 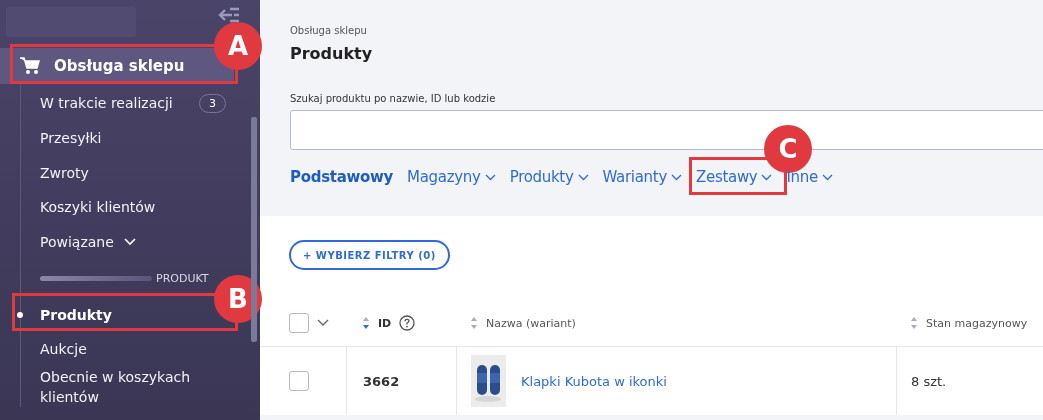 What do you see at coordinates (61, 138) in the screenshot?
I see `sidebar-item: Przesyłki` at bounding box center [61, 138].